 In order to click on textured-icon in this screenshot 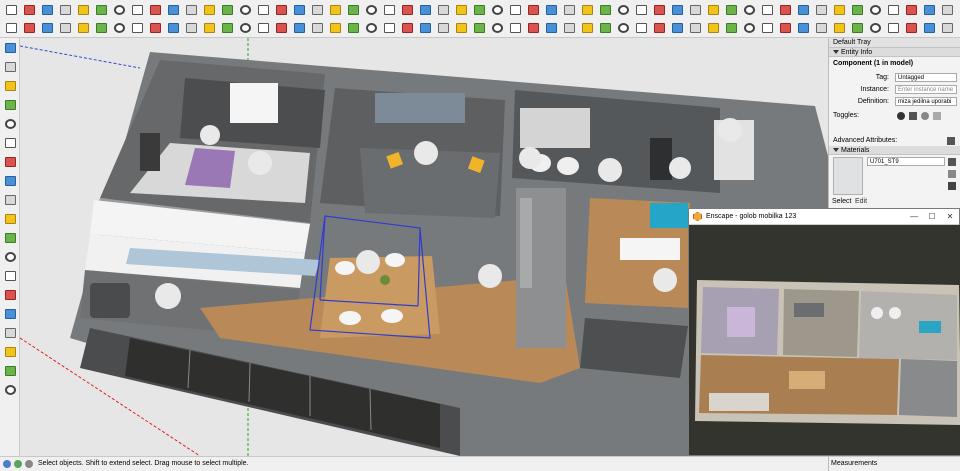, I will do `click(263, 28)`.